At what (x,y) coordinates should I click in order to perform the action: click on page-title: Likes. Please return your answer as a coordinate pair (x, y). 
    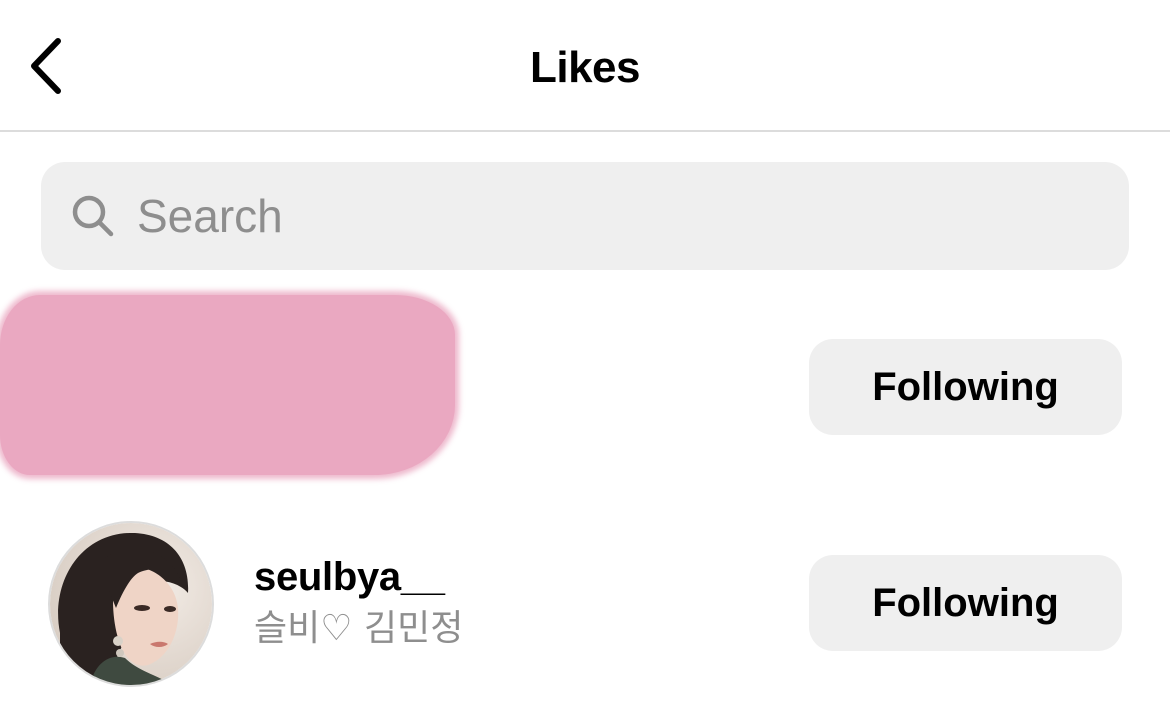
    Looking at the image, I should click on (585, 67).